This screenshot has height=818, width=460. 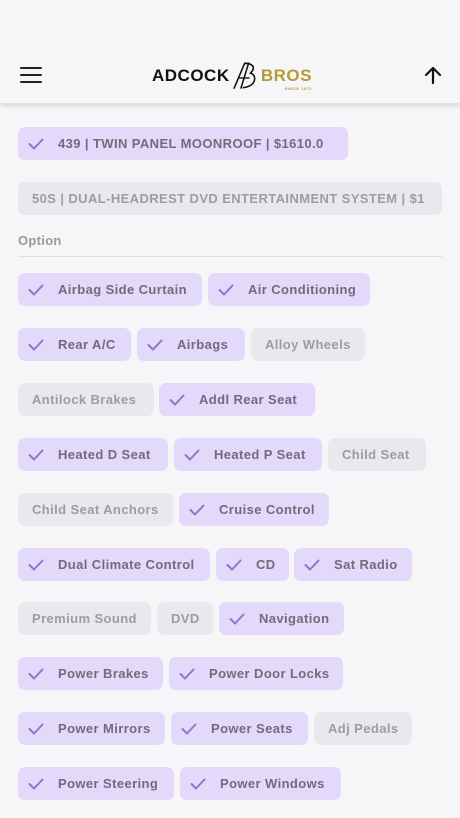 What do you see at coordinates (191, 75) in the screenshot?
I see `logo-text-left: ADCOCK` at bounding box center [191, 75].